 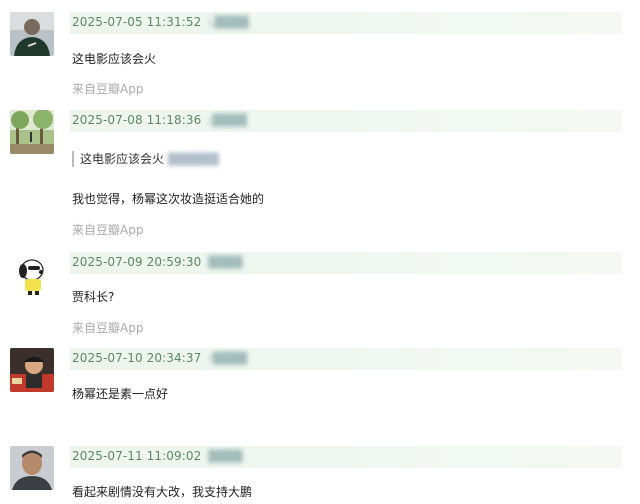 I want to click on avatar-child-icon, so click(x=32, y=370).